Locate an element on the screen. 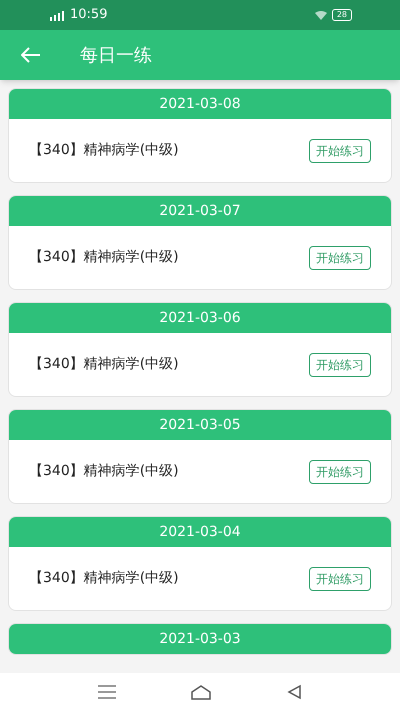  battery-indicator: 28 is located at coordinates (342, 15).